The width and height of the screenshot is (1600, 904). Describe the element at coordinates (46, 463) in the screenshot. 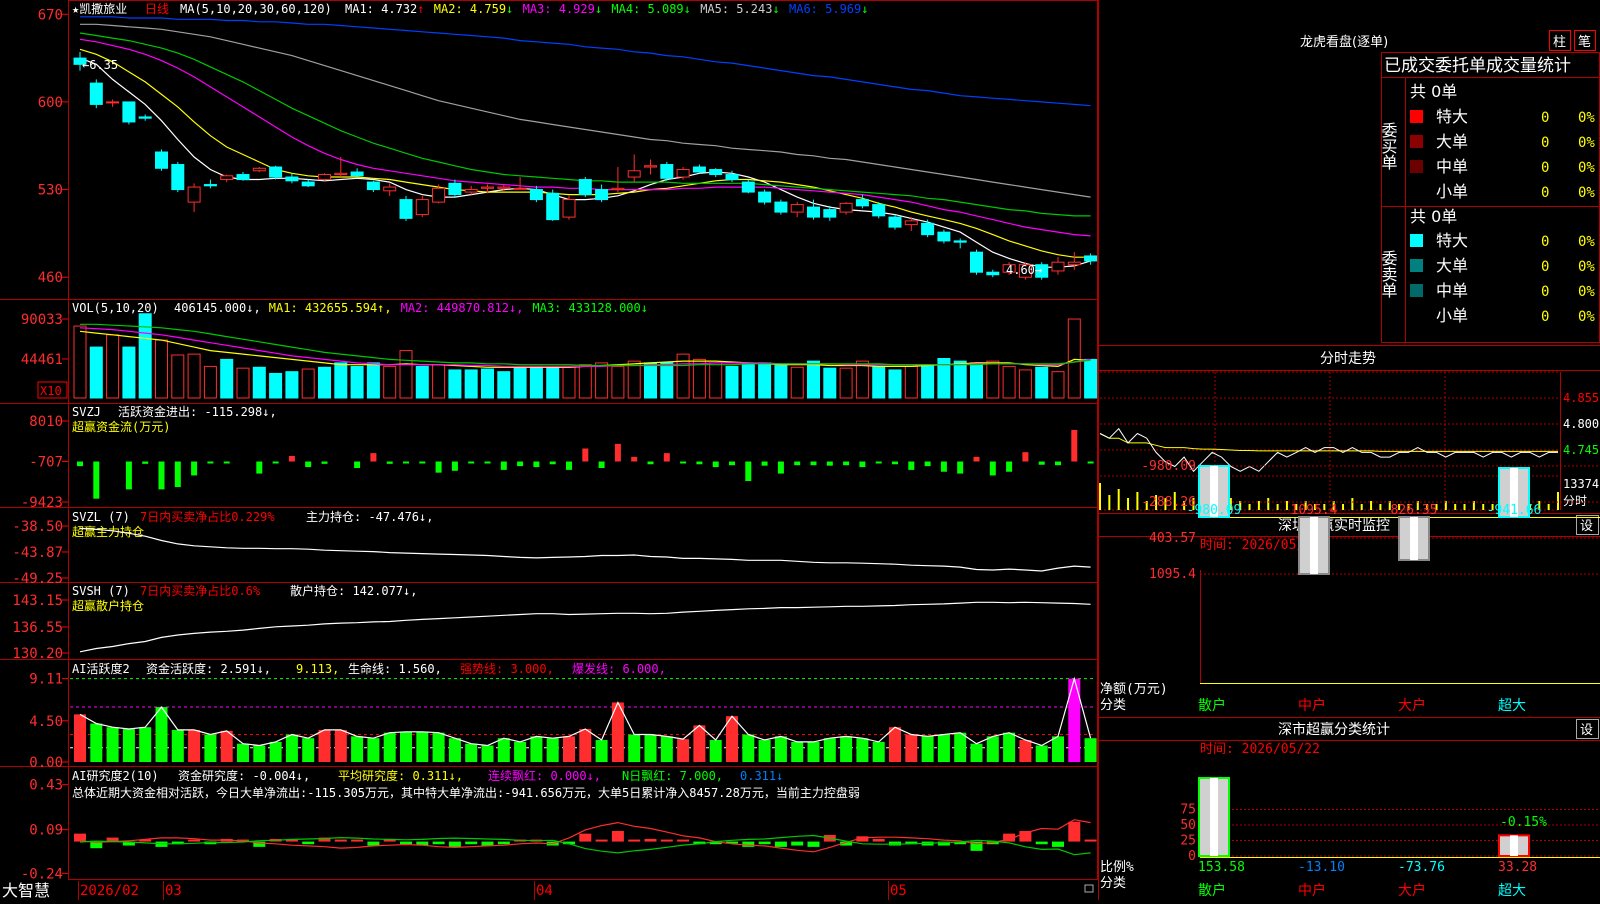

I see `y-tick-label: -707` at that location.